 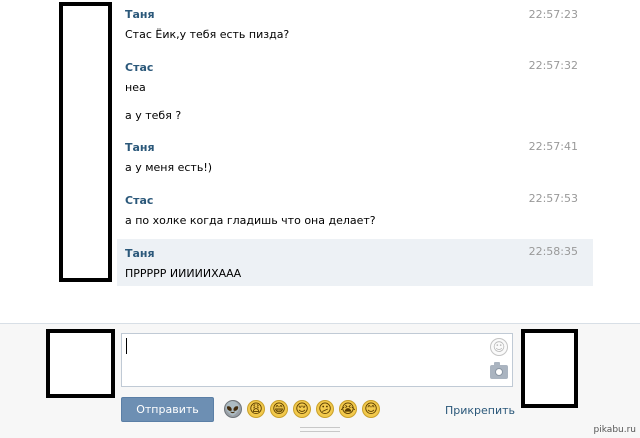 I want to click on redacted-peer-avatar, so click(x=549, y=368).